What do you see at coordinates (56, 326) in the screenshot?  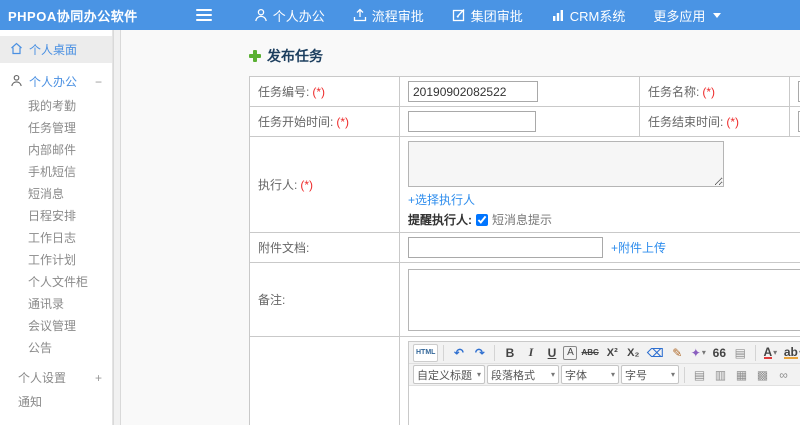 I see `sidebar-item-meeting-management: 会议管理` at bounding box center [56, 326].